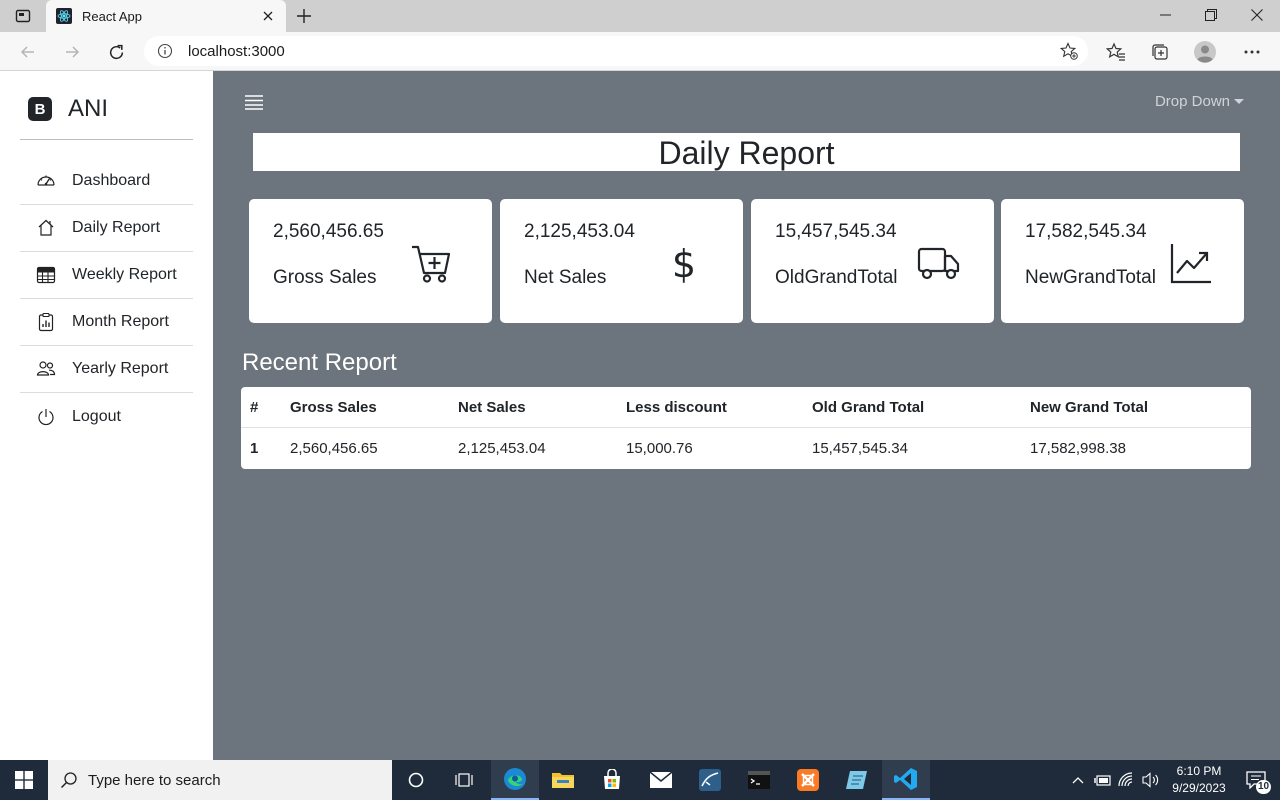  What do you see at coordinates (166, 16) in the screenshot?
I see `browser-tab-active: React App` at bounding box center [166, 16].